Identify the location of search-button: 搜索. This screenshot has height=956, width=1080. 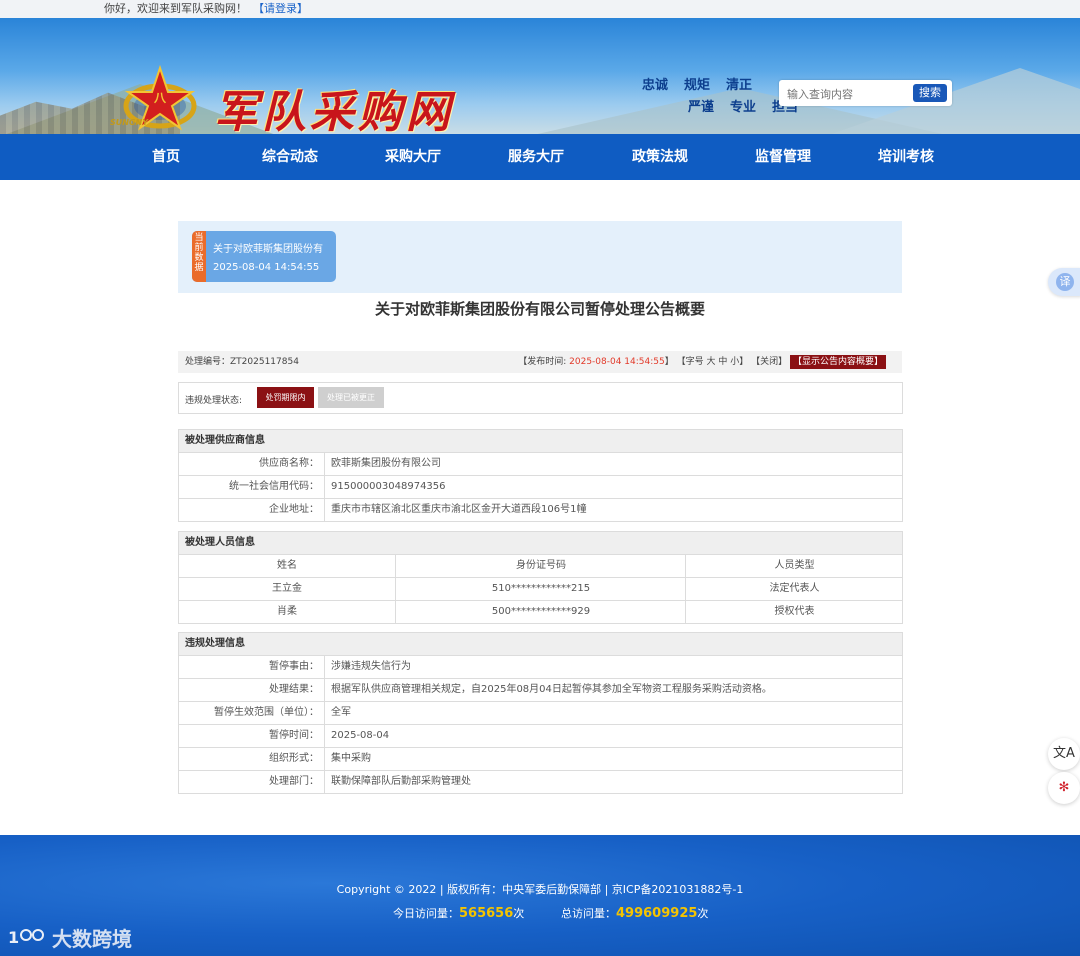
(930, 93).